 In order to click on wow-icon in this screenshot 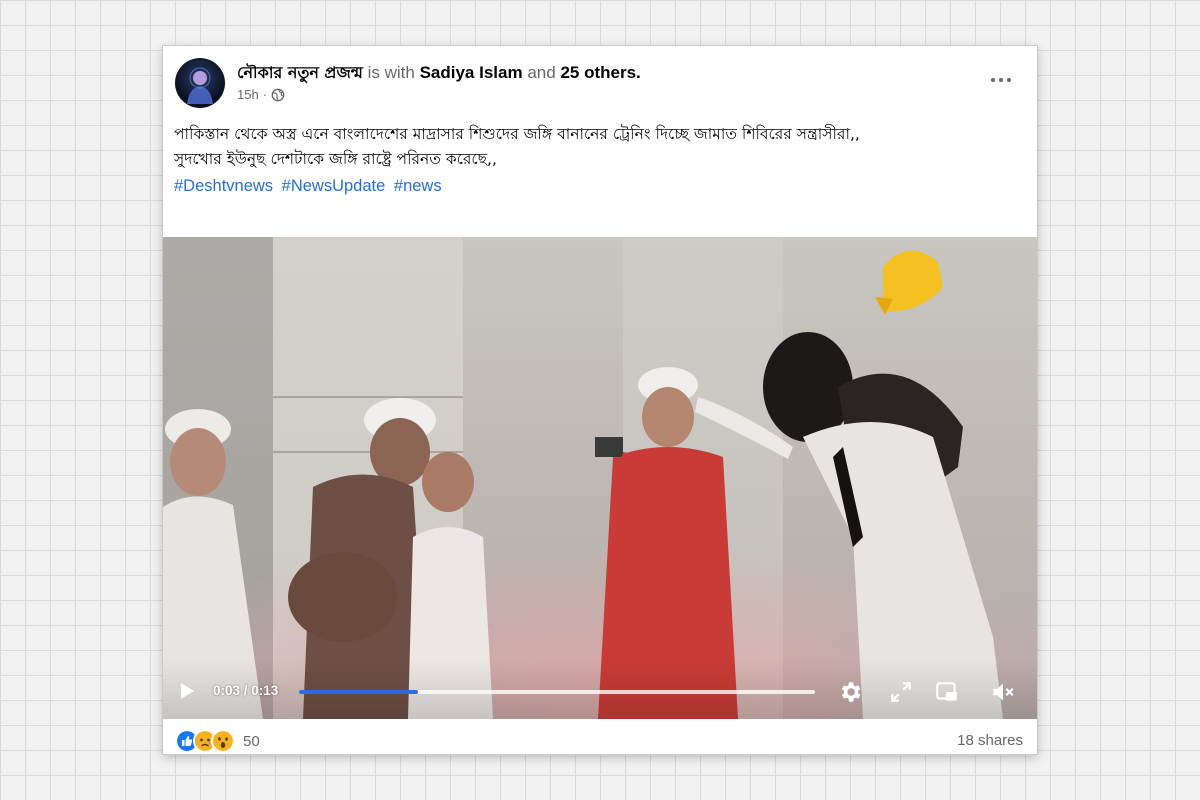, I will do `click(223, 741)`.